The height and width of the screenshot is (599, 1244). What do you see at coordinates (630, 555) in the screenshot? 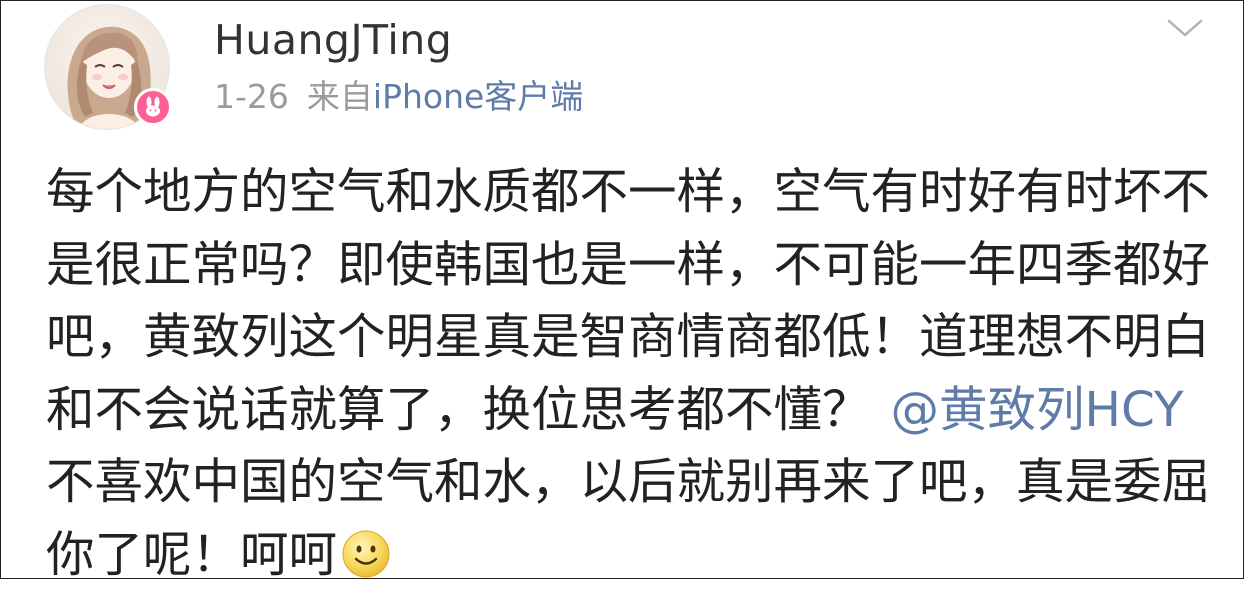
I see `post-line: 你了呢！呵呵` at bounding box center [630, 555].